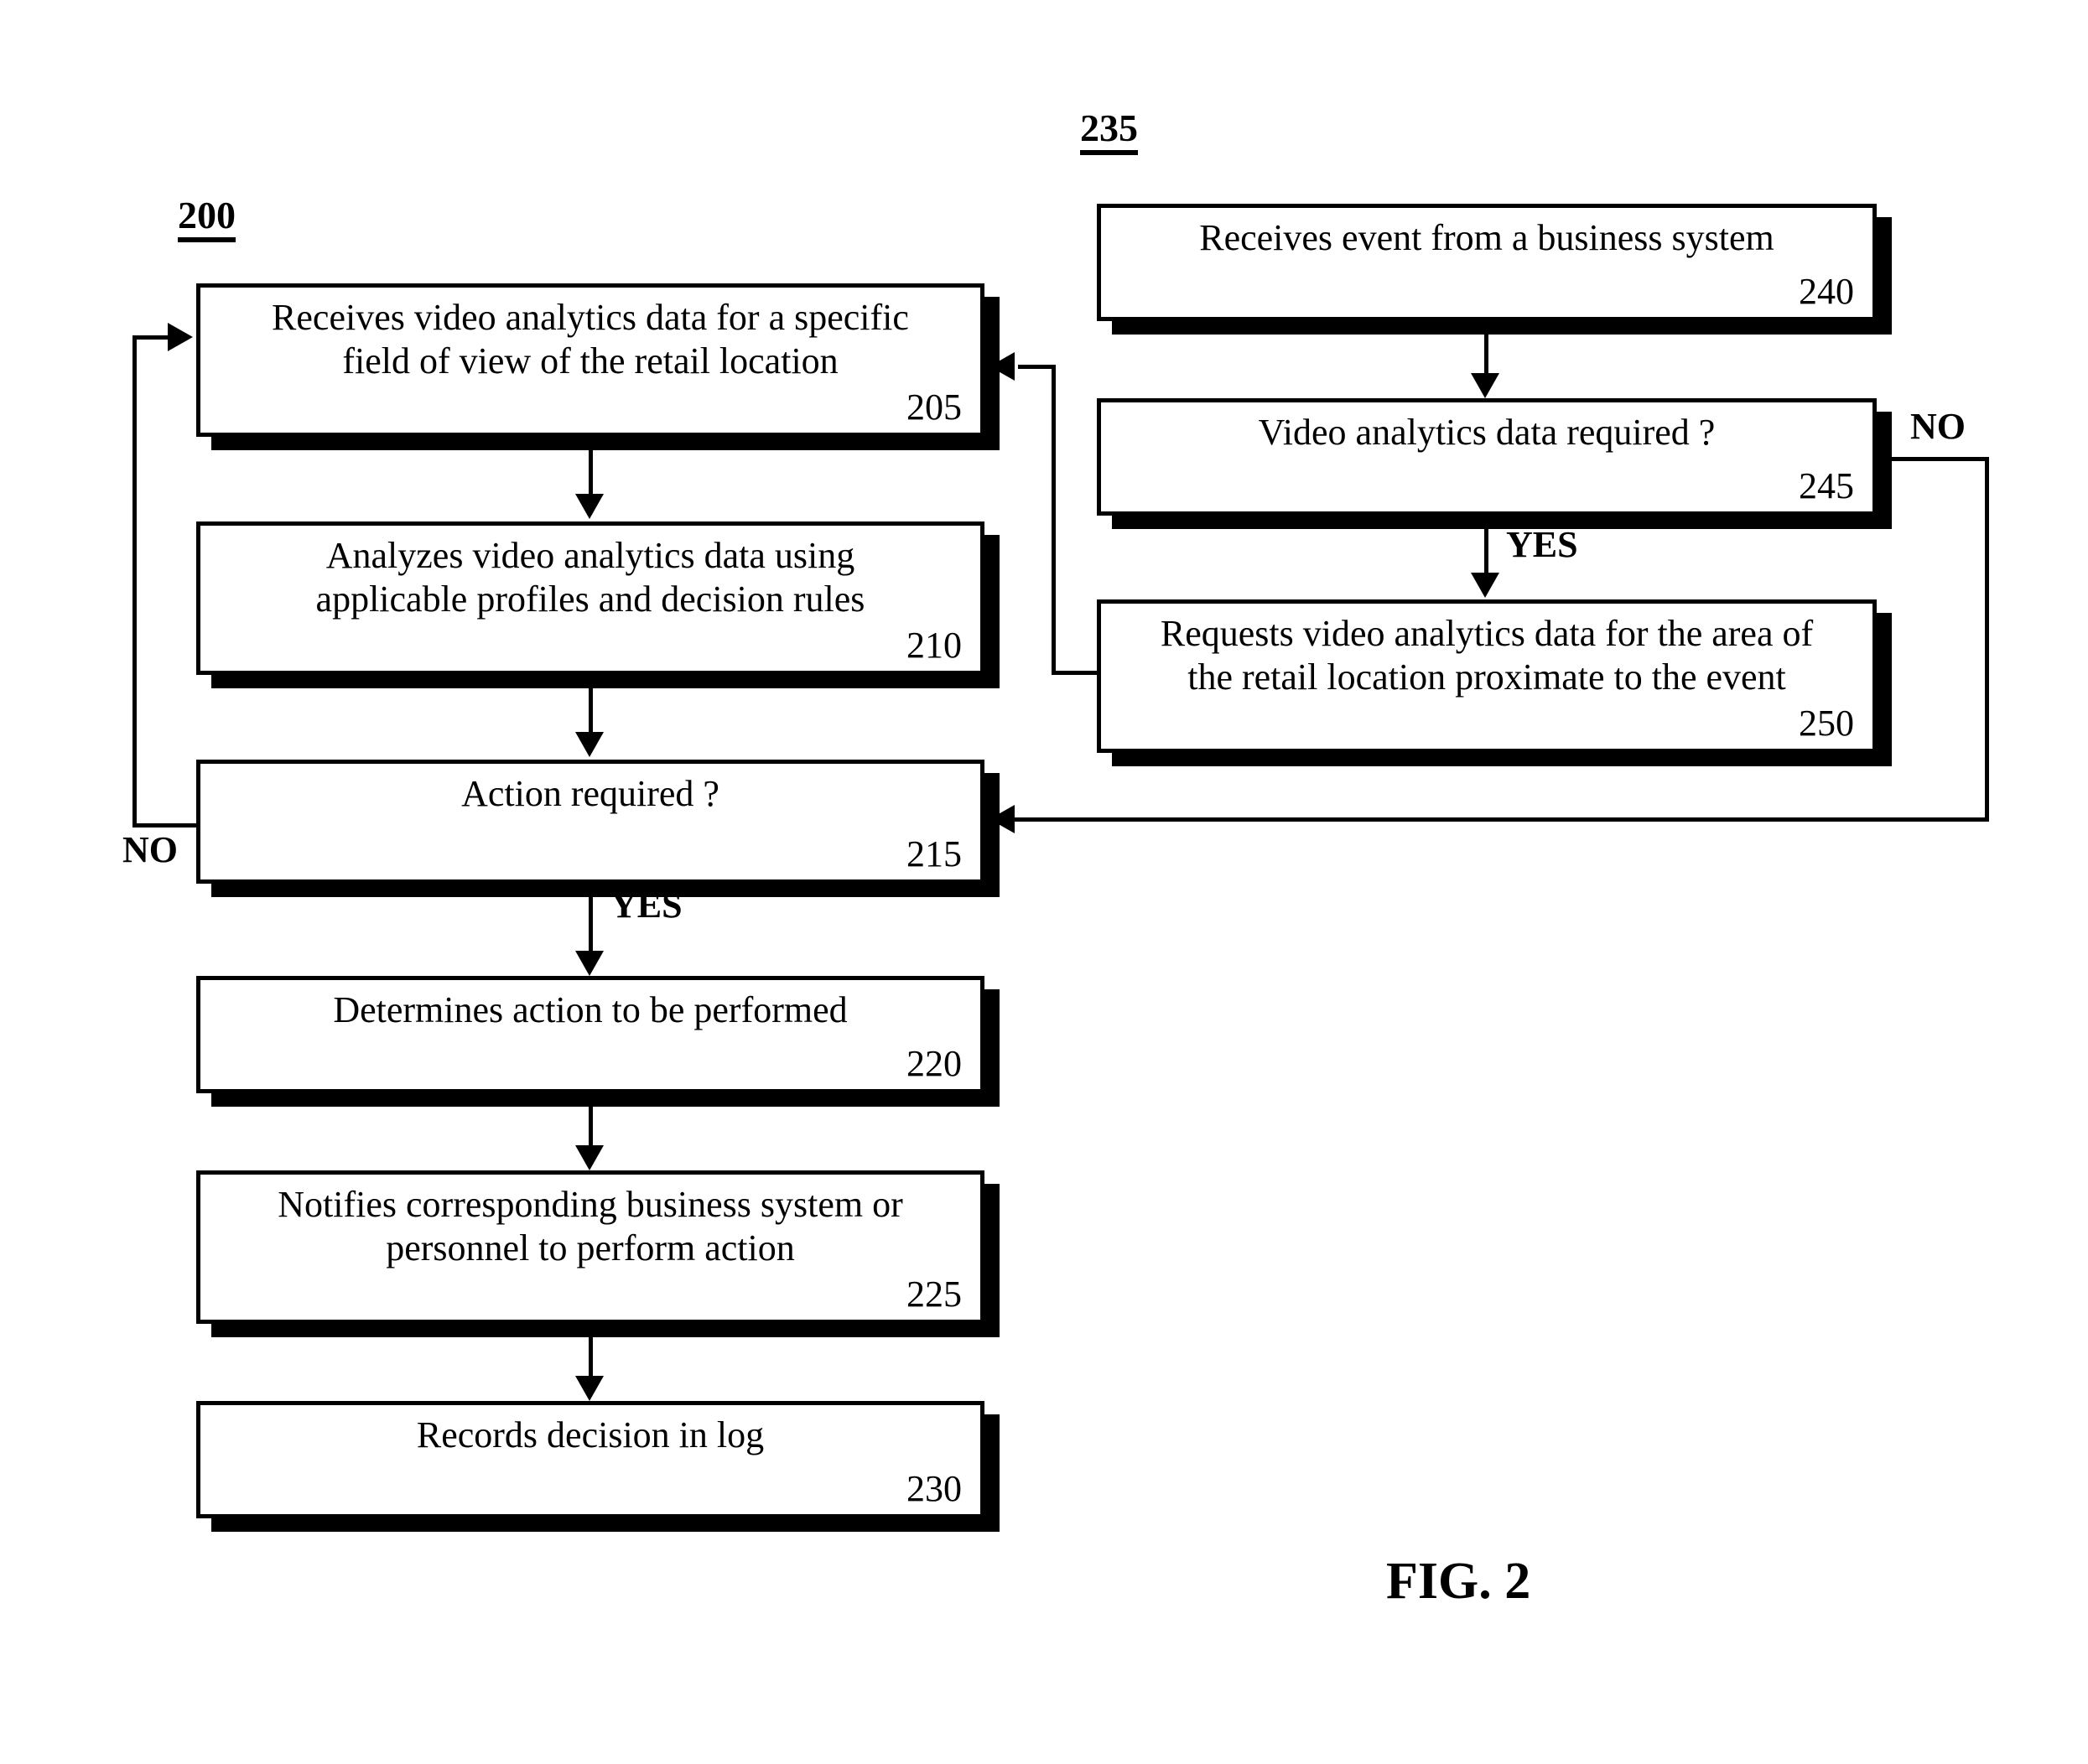 This screenshot has width=2088, height=1764. Describe the element at coordinates (1002, 366) in the screenshot. I see `connector-250-205-arrowhead` at that location.